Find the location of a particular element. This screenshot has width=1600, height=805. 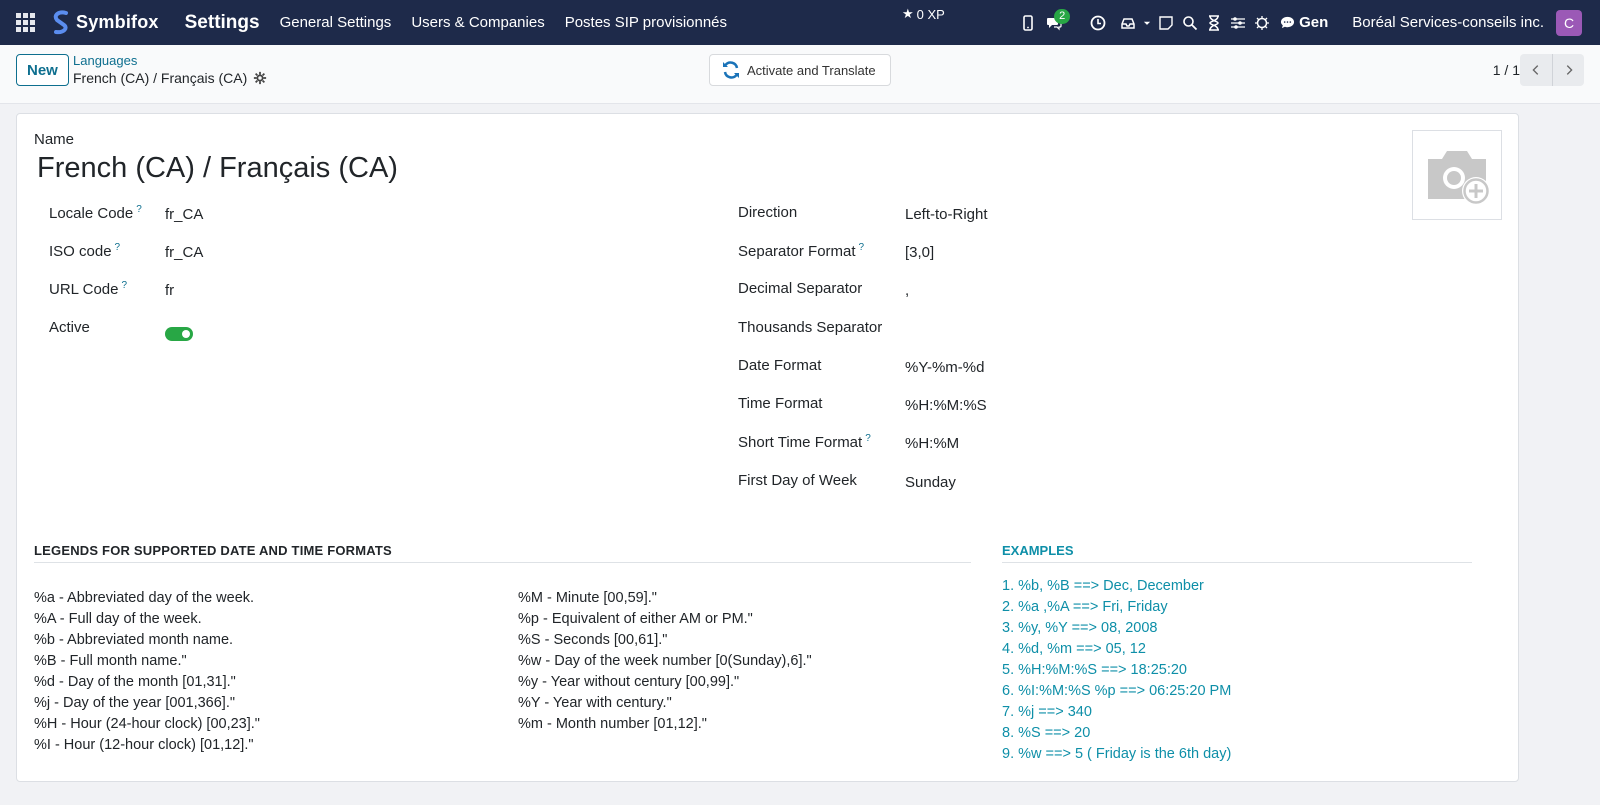

messages-count-badge: 2 is located at coordinates (1062, 16).